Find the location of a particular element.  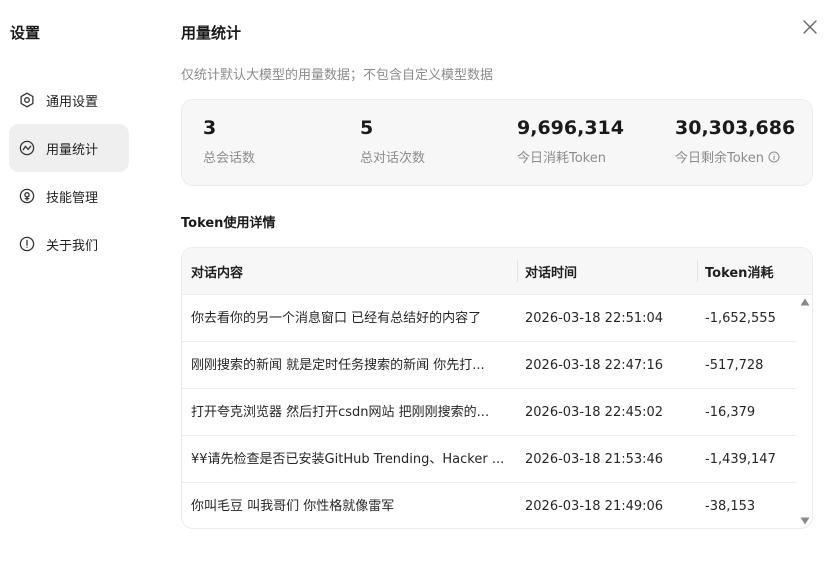

stat-value: 30,303,686 is located at coordinates (735, 128).